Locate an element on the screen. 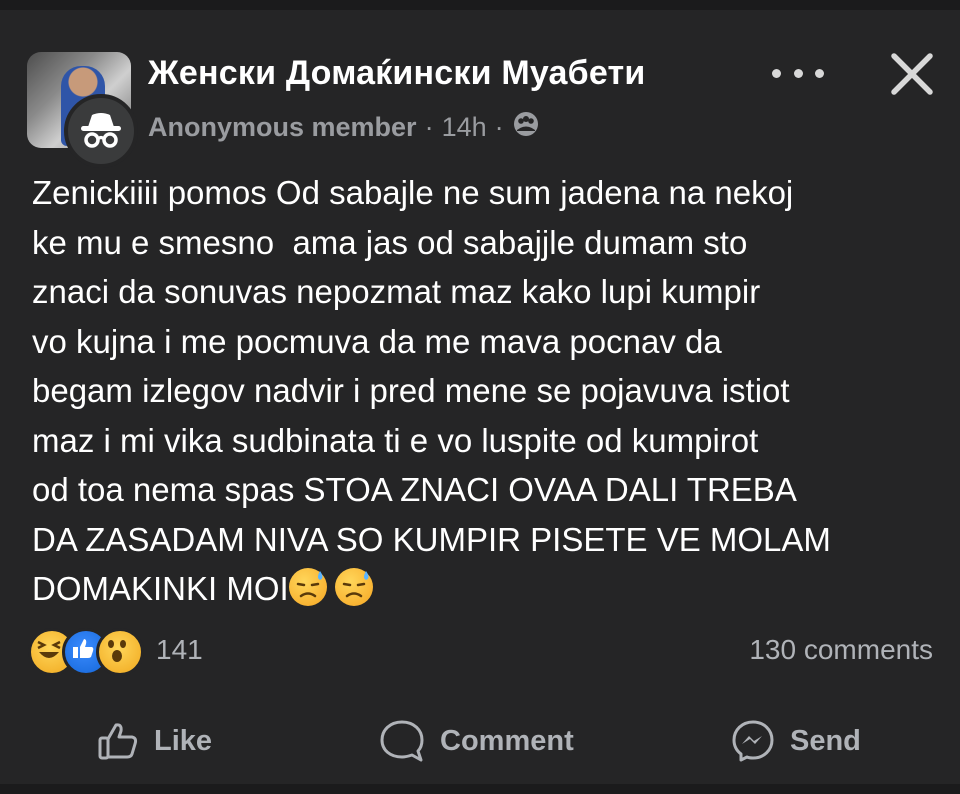  comment-button: Comment is located at coordinates (476, 741).